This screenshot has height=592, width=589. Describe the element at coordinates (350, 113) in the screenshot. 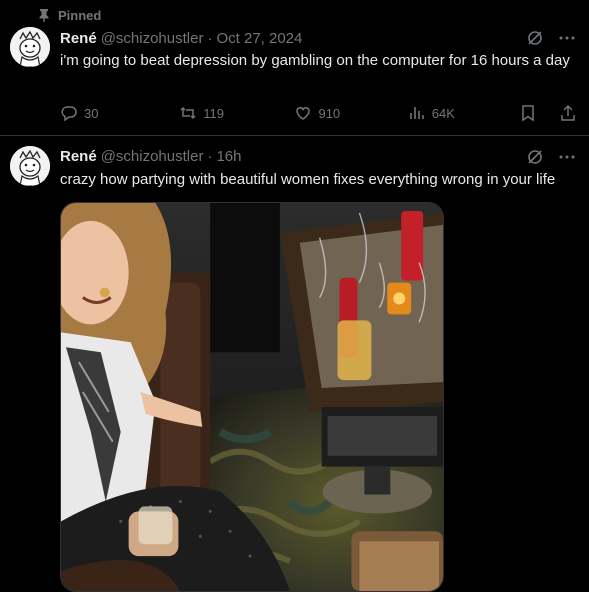

I see `like-button: 910` at that location.